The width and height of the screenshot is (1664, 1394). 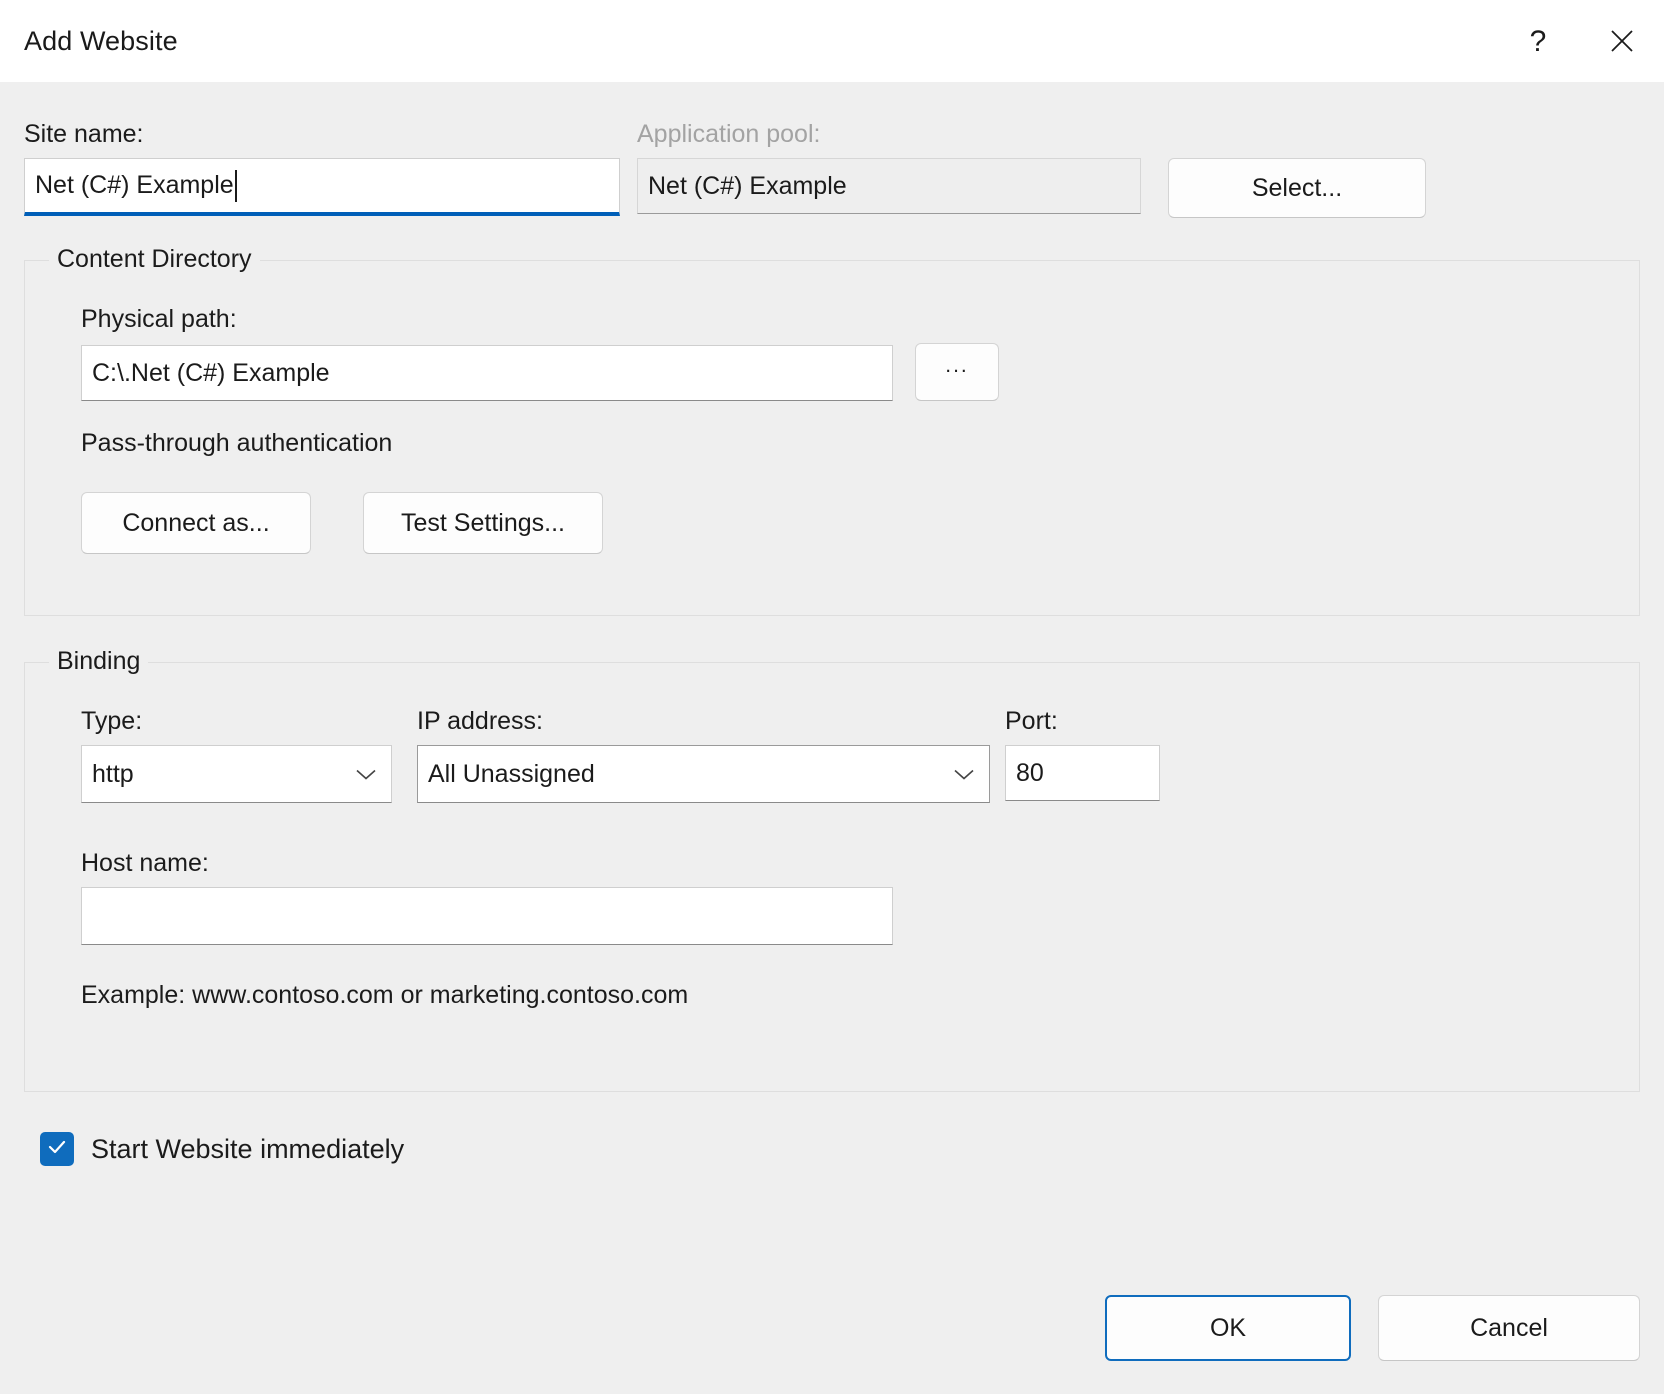 What do you see at coordinates (235, 185) in the screenshot?
I see `text-caret` at bounding box center [235, 185].